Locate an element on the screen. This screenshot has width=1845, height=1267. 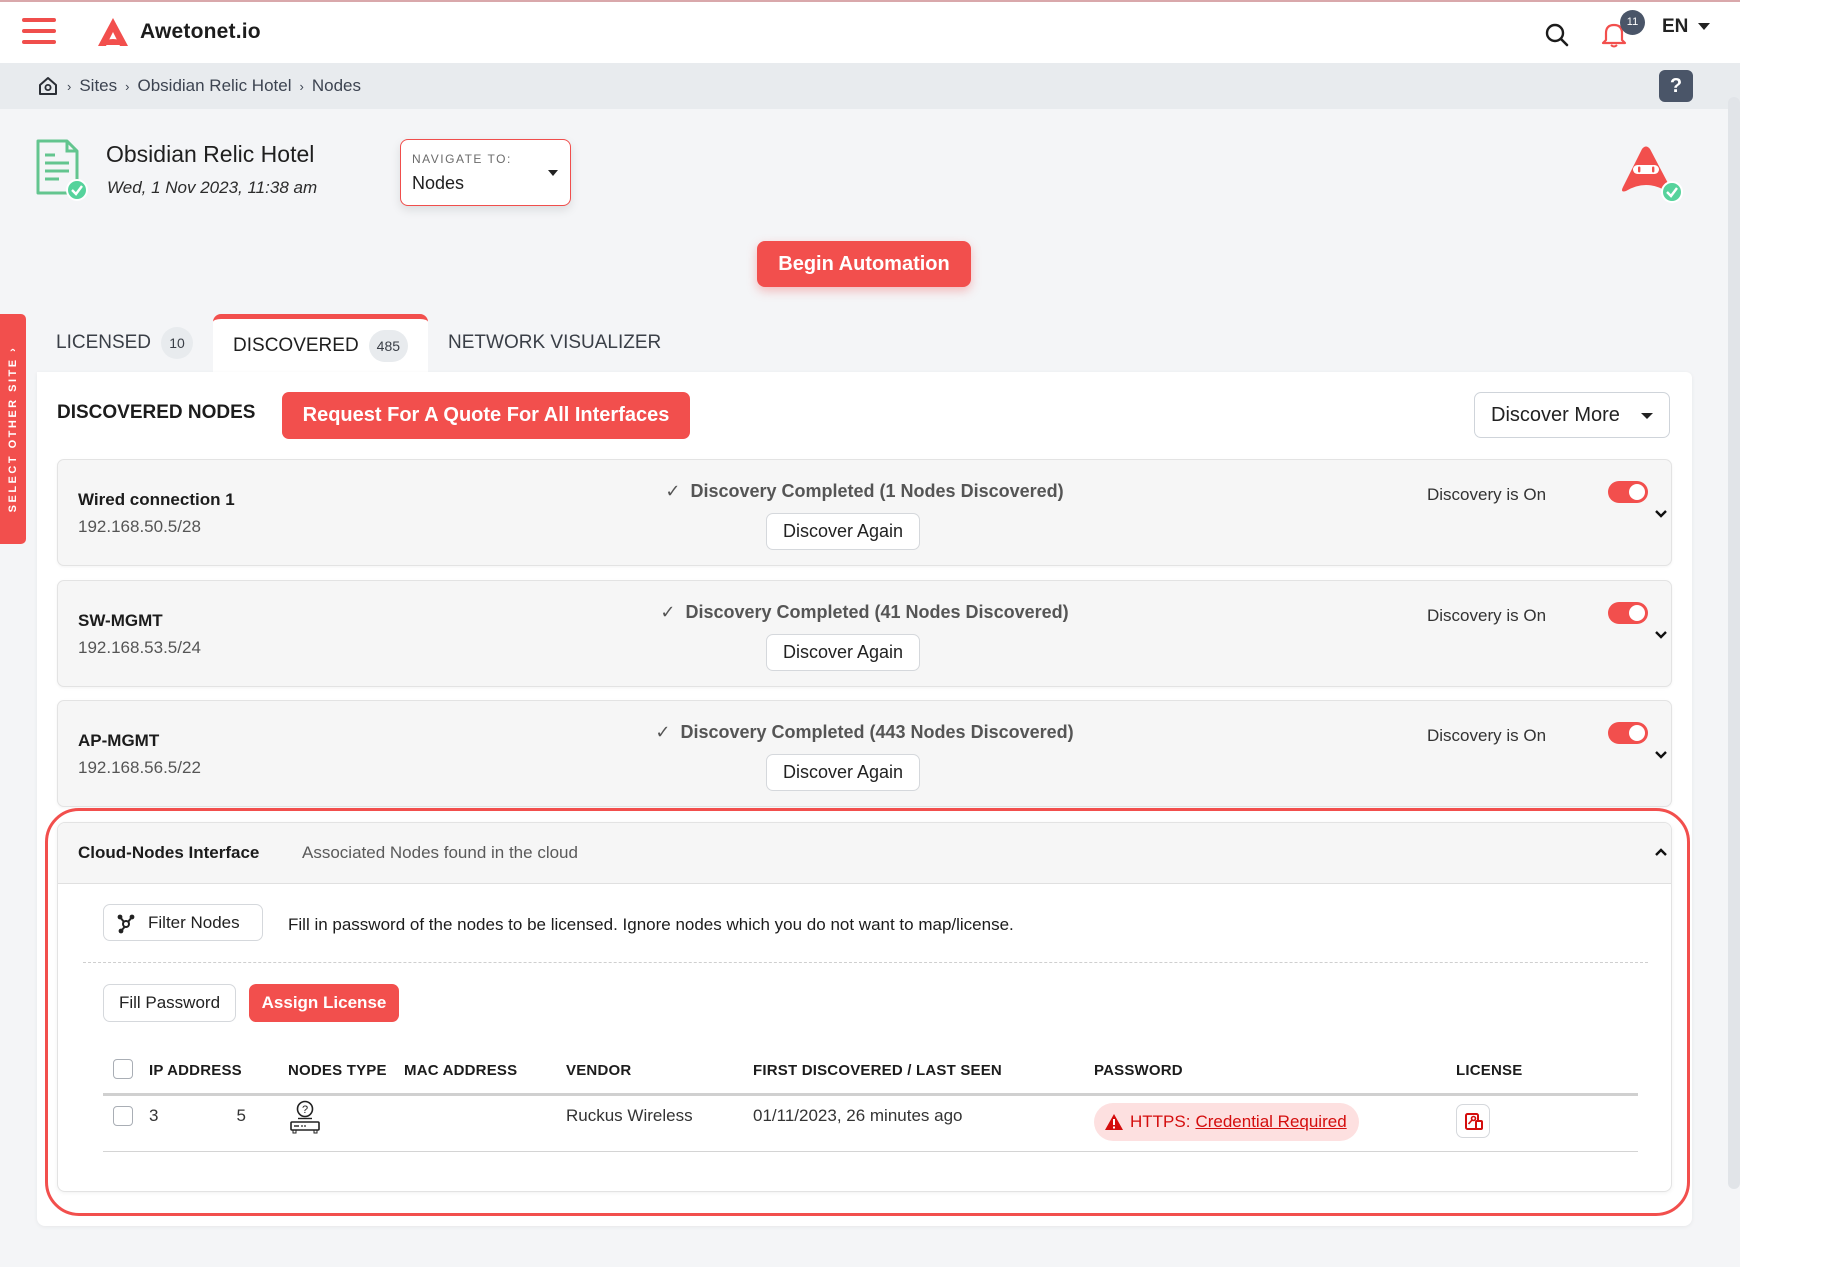
tab-network-visualizer-label: NETWORK VISUALIZER is located at coordinates (555, 342).